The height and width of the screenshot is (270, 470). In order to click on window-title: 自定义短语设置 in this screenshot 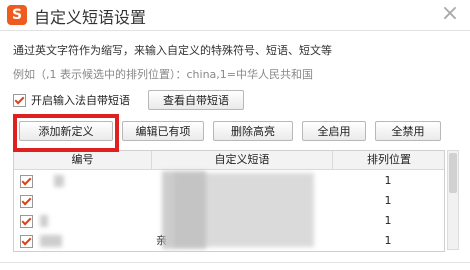, I will do `click(90, 17)`.